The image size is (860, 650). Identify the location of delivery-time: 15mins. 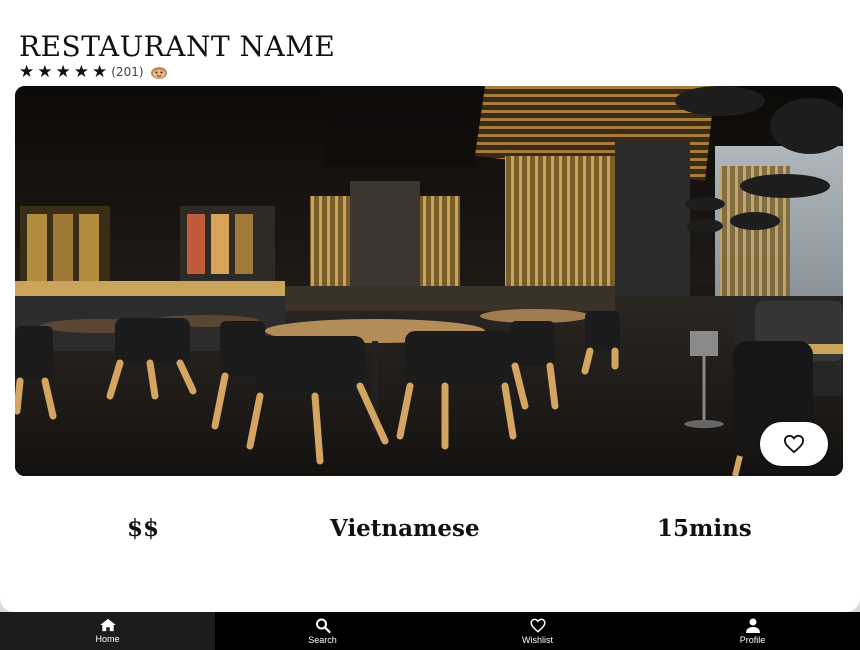
(704, 528).